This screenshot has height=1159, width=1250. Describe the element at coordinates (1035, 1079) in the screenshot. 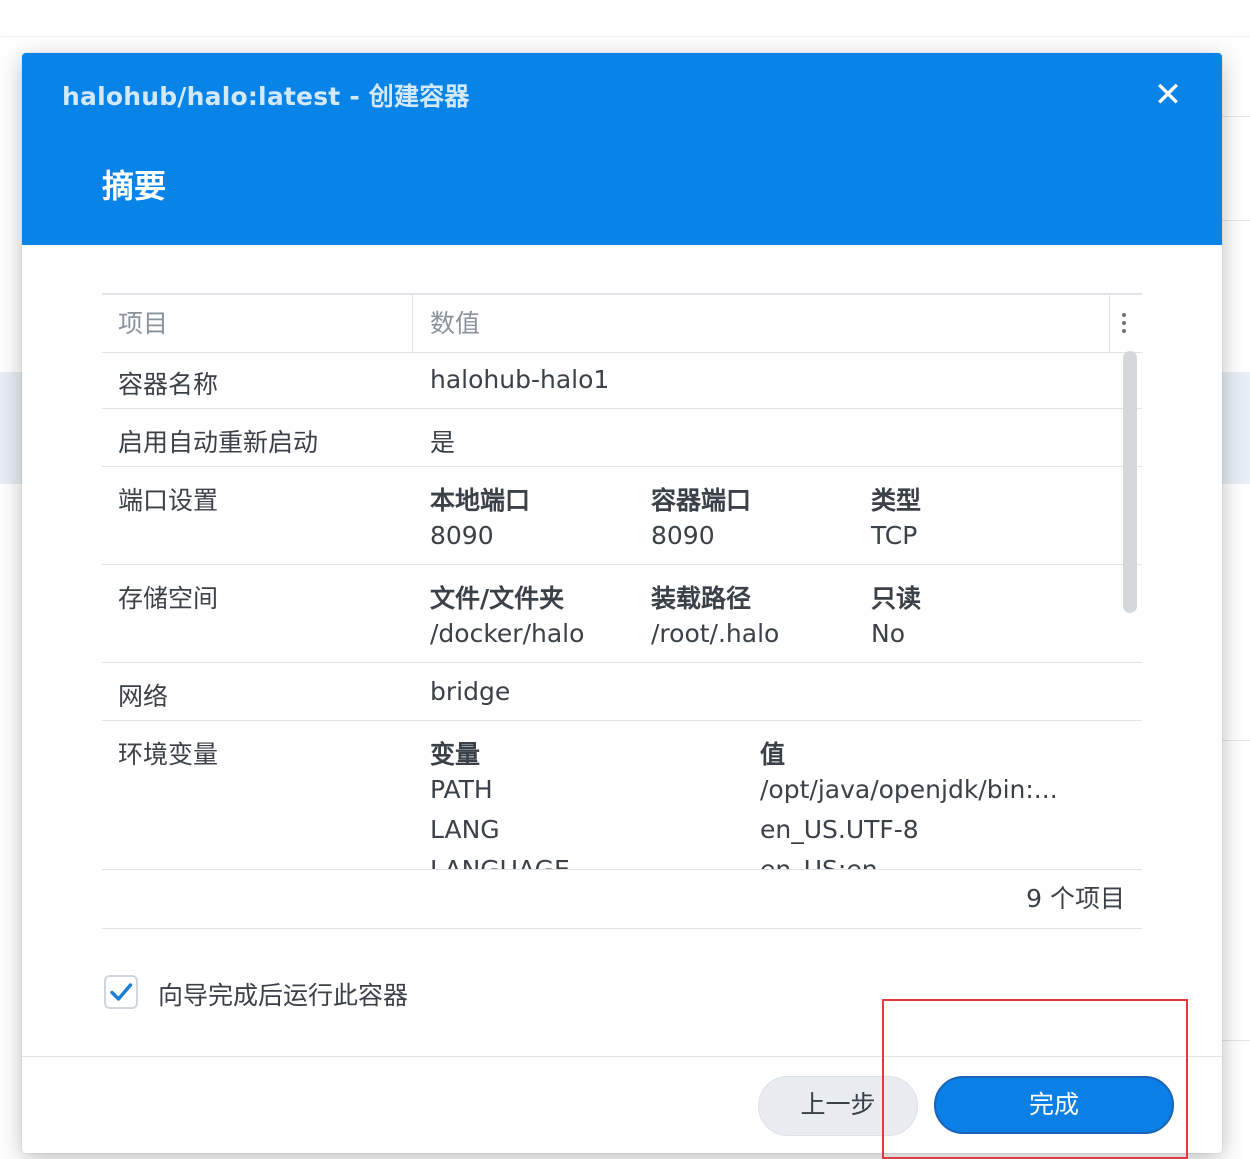

I see `highlight-box` at that location.